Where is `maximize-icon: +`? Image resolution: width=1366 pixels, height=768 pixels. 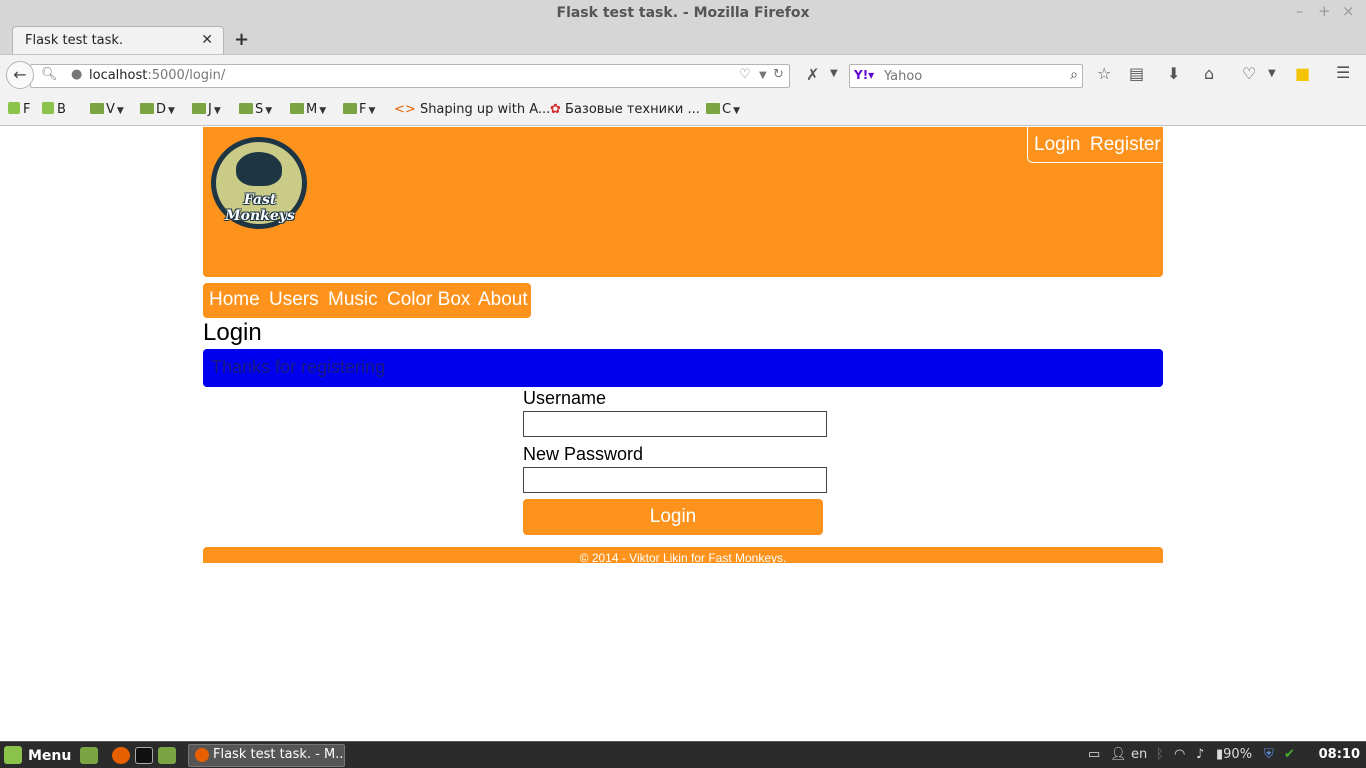
maximize-icon: + is located at coordinates (1324, 11).